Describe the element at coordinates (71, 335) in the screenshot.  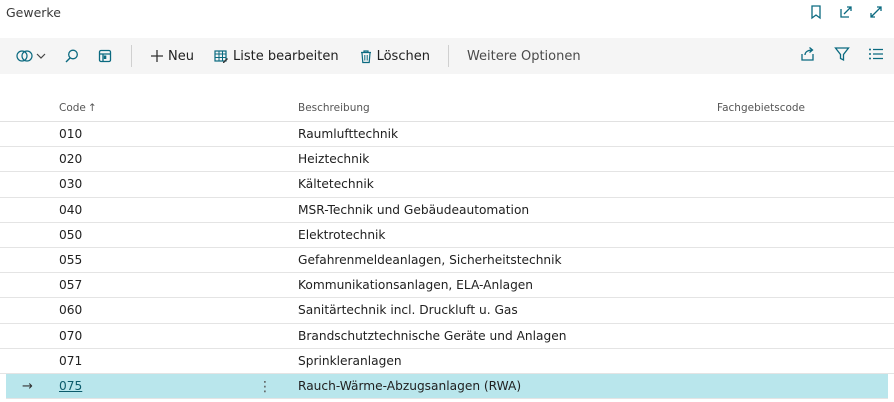
I see `cell-code: 070` at that location.